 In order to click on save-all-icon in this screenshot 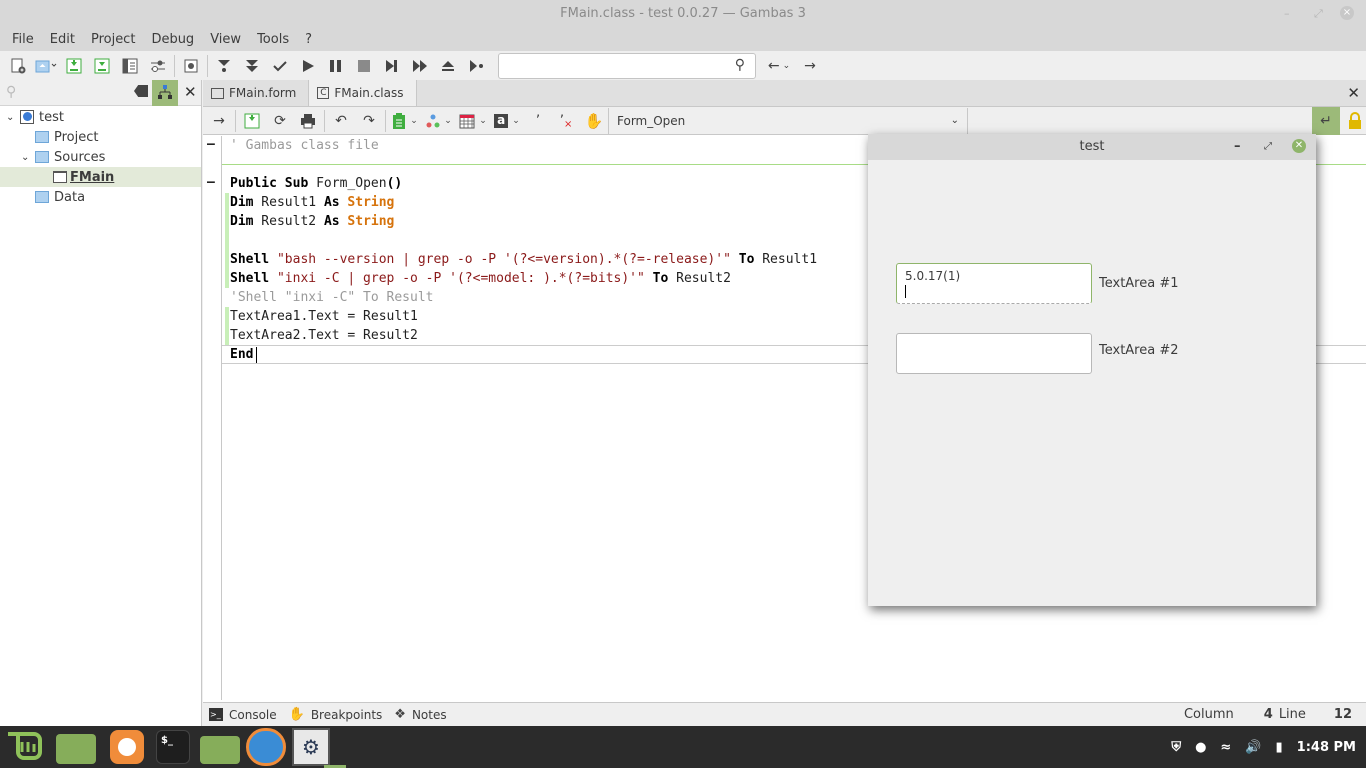, I will do `click(102, 66)`.